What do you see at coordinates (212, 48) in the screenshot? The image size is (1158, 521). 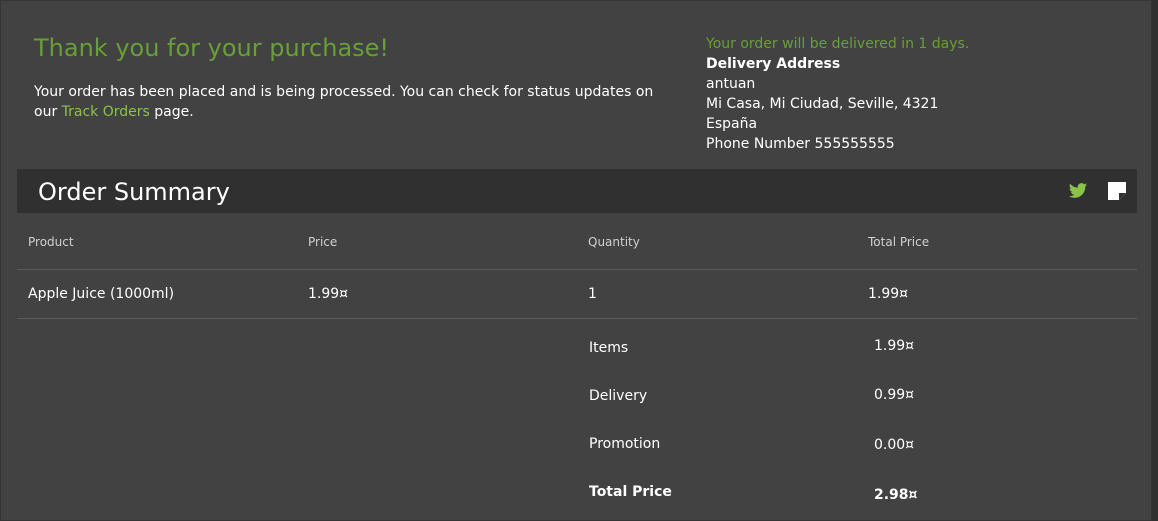 I see `confirmation-title: Thank you for your purchase!` at bounding box center [212, 48].